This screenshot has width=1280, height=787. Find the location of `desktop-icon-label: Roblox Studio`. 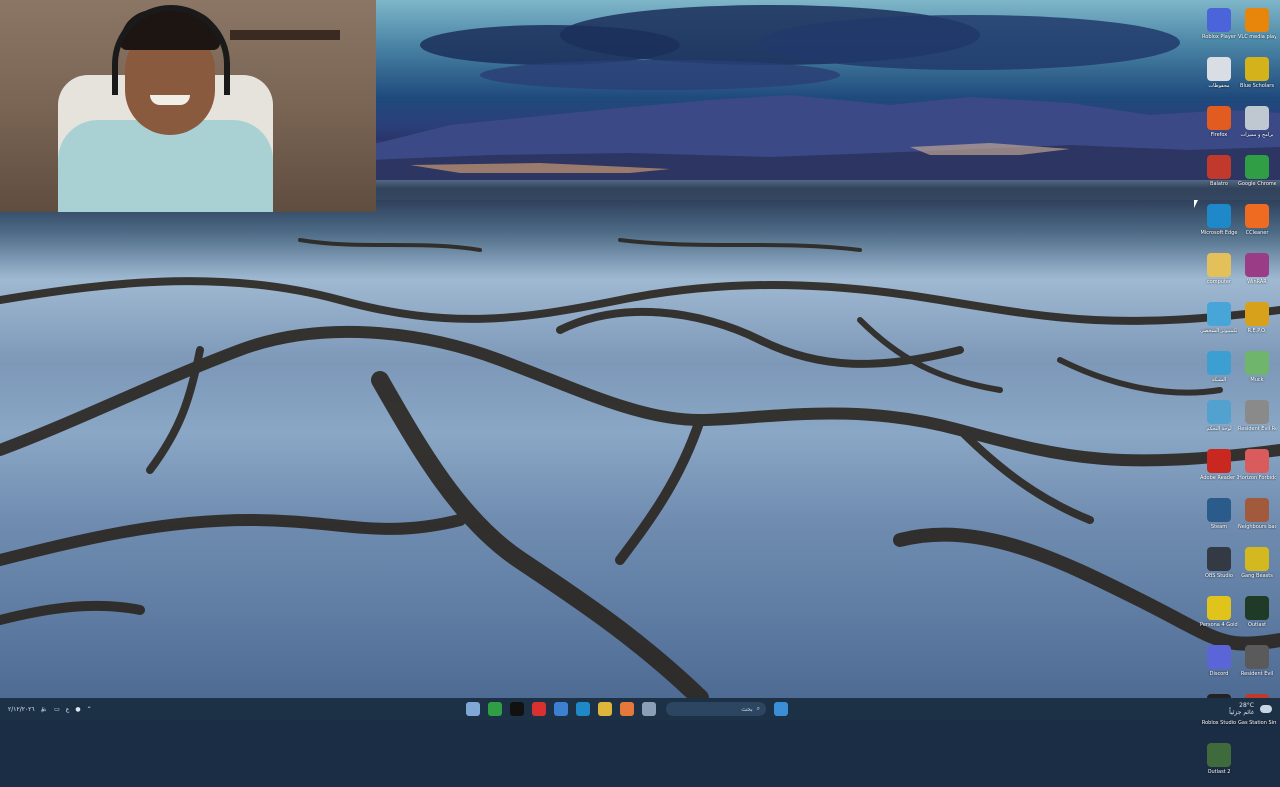

desktop-icon-label: Roblox Studio is located at coordinates (1219, 723).